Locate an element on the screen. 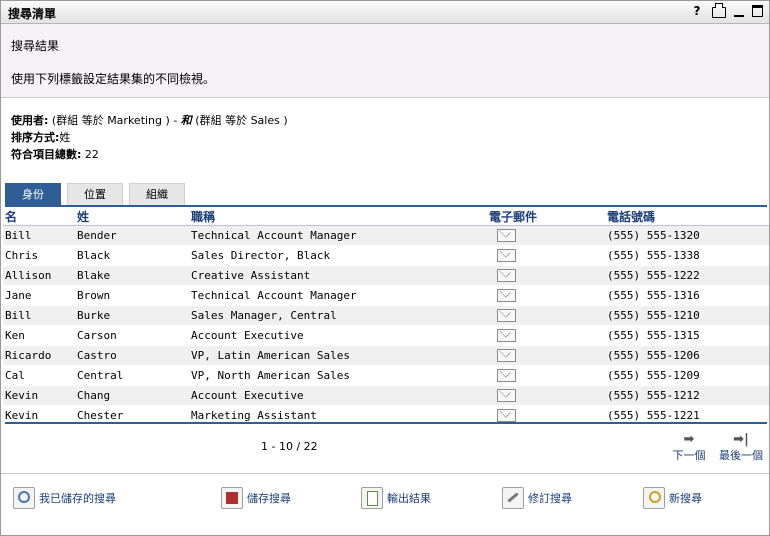  column-header-title: 職稱 is located at coordinates (338, 217).